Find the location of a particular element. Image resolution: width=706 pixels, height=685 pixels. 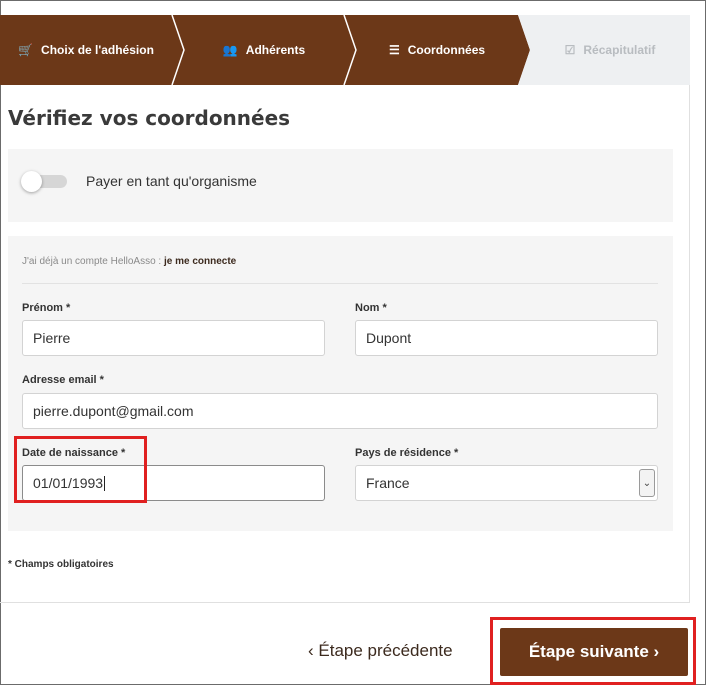

country-value: France is located at coordinates (388, 483).